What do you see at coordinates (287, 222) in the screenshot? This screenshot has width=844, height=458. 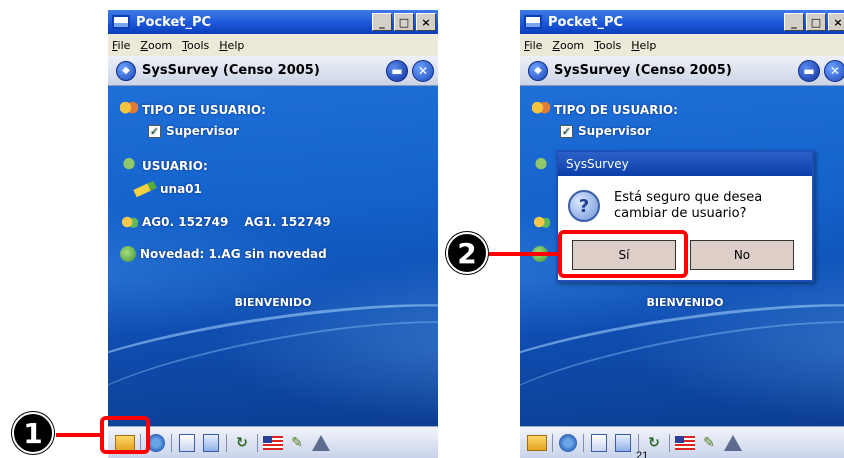 I see `ag1-value: AG1. 152749` at bounding box center [287, 222].